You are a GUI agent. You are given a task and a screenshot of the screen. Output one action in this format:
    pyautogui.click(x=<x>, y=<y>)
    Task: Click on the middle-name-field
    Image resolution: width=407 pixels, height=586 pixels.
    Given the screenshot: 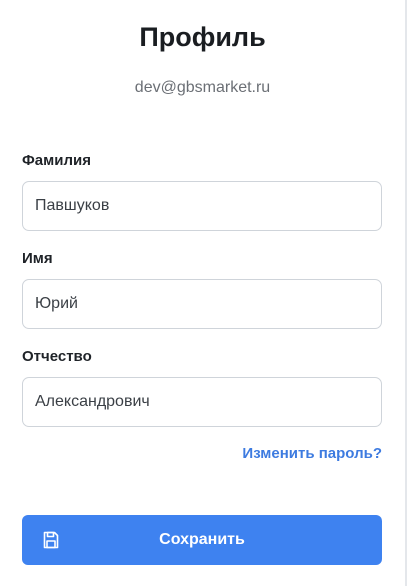 What is the action you would take?
    pyautogui.click(x=202, y=402)
    